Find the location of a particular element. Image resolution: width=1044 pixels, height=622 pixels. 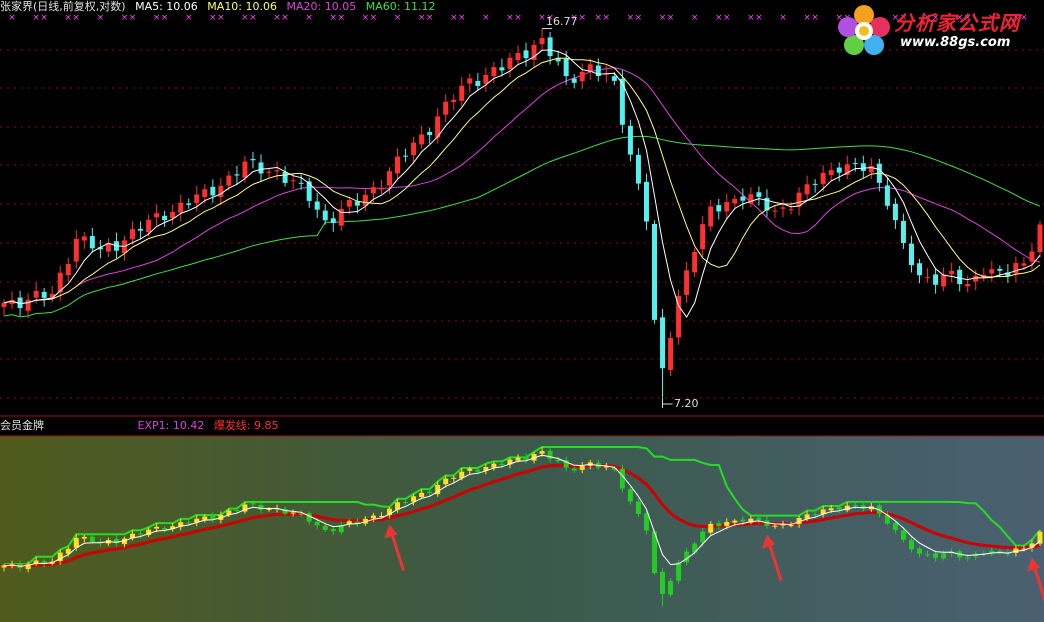

logo-title: 分析家公式网 is located at coordinates (957, 23).